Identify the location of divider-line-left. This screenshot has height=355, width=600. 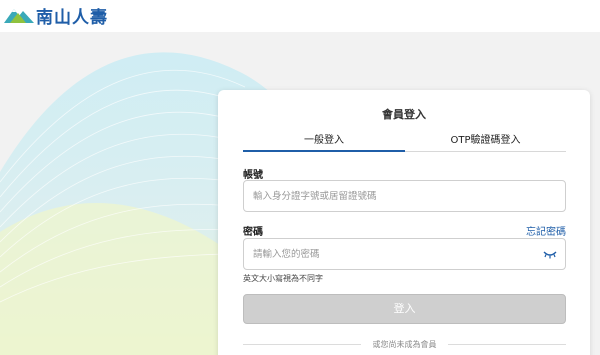
(302, 344).